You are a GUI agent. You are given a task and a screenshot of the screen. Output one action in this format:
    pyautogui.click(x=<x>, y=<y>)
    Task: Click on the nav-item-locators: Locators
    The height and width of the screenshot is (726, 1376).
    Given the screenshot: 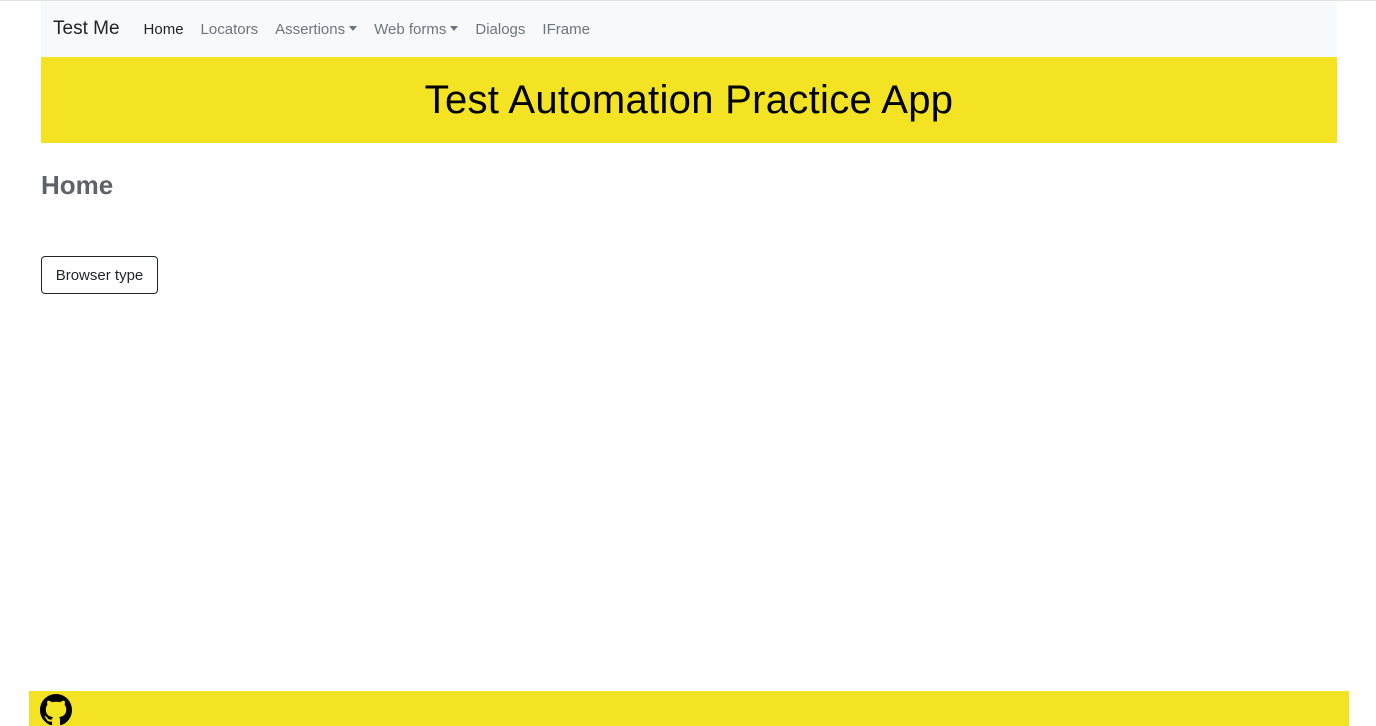 What is the action you would take?
    pyautogui.click(x=230, y=29)
    